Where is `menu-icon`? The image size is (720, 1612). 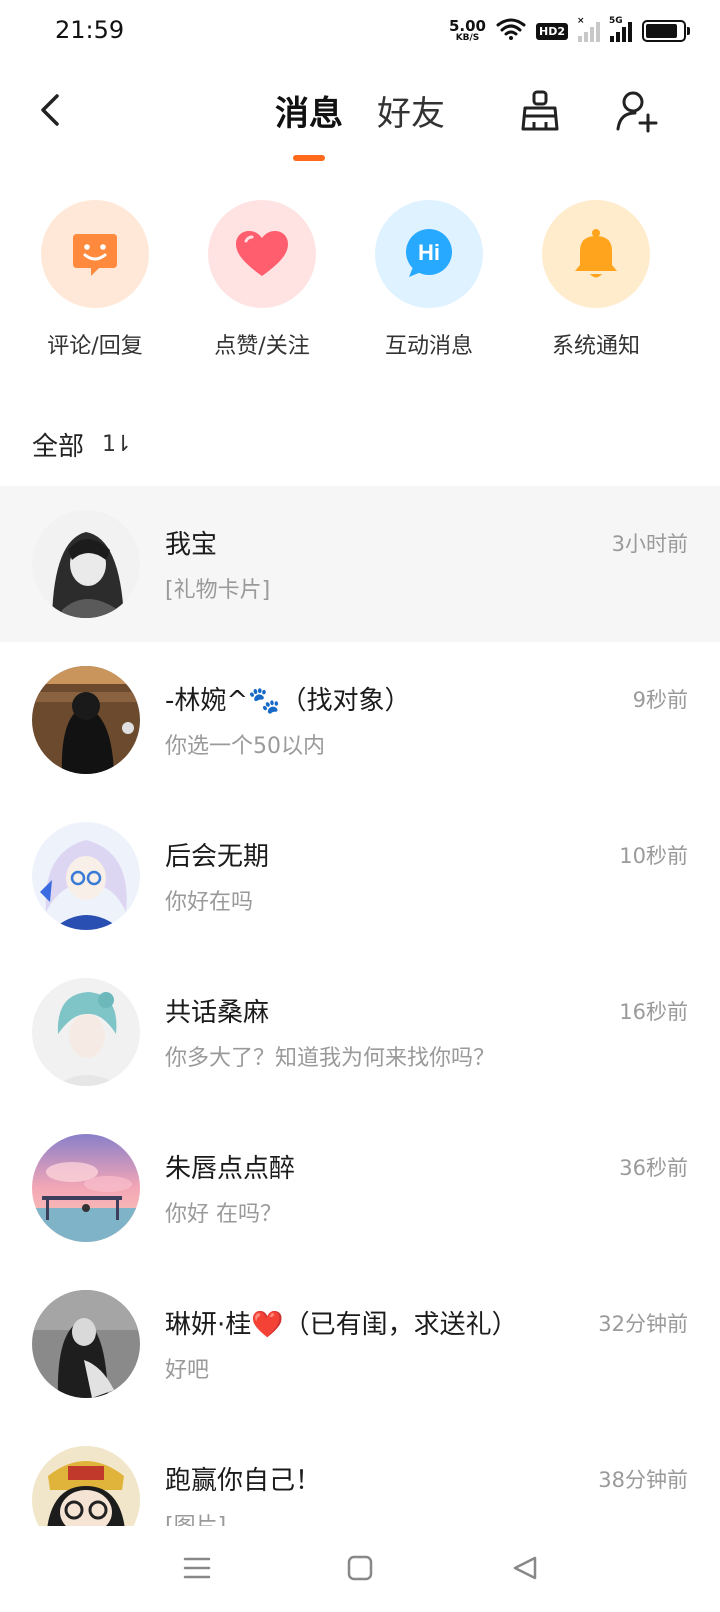 menu-icon is located at coordinates (197, 1568).